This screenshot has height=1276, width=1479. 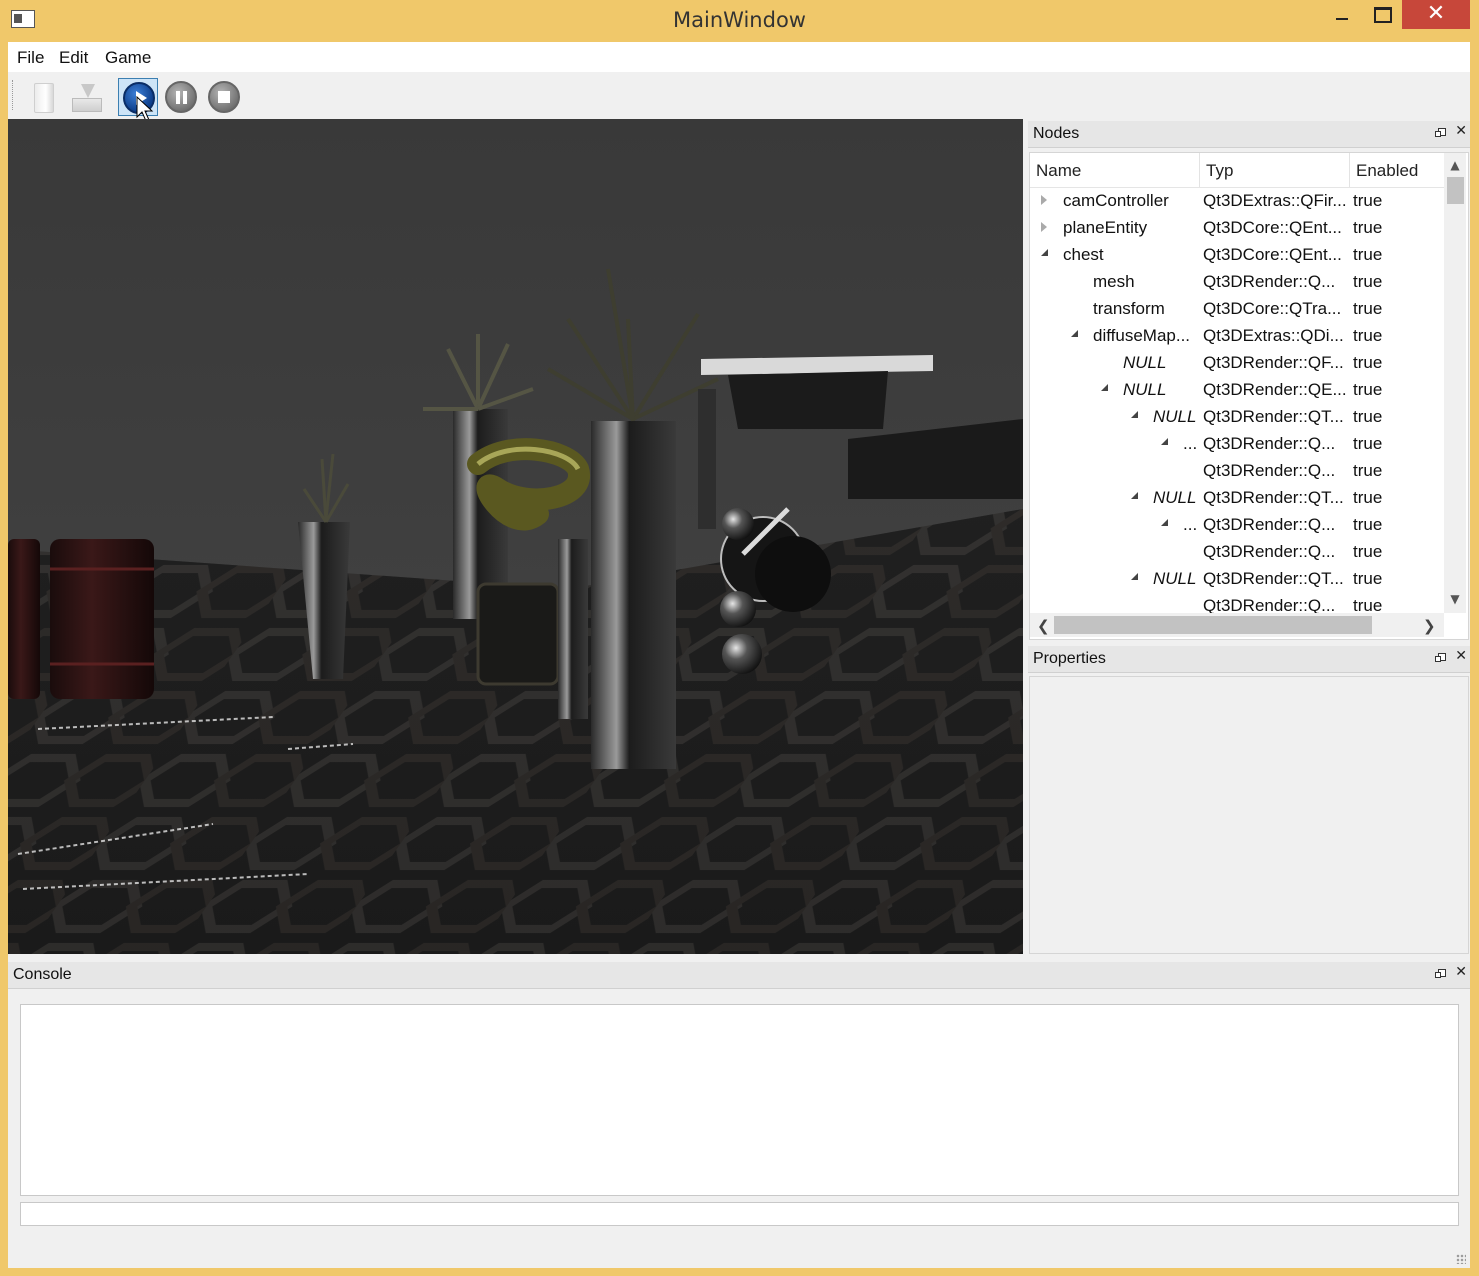 I want to click on tree-row: chest Qt3DCore::QEnt... true, so click(x=1237, y=255).